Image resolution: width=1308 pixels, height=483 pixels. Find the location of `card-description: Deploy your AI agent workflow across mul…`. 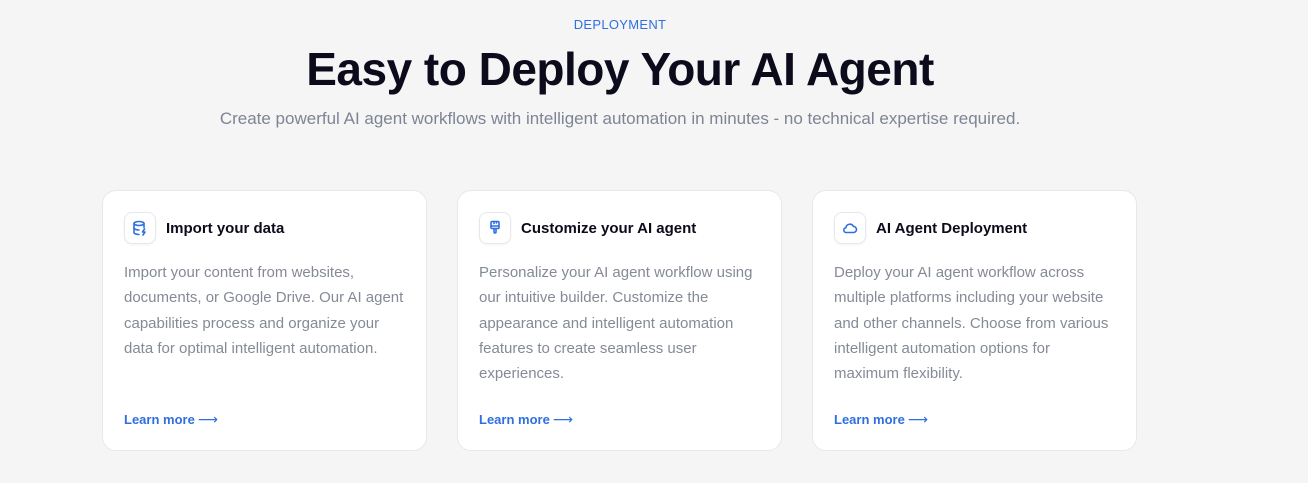

card-description: Deploy your AI agent workflow across mul… is located at coordinates (971, 323).